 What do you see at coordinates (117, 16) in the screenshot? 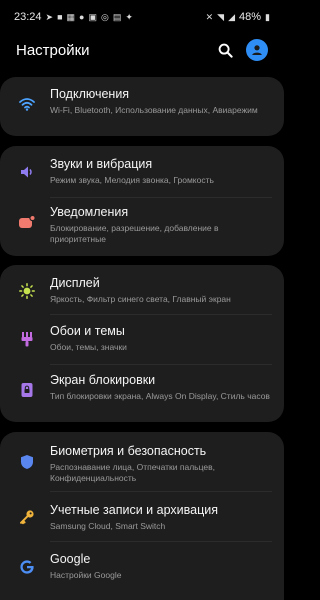
I see `gallery-icon: ▤` at bounding box center [117, 16].